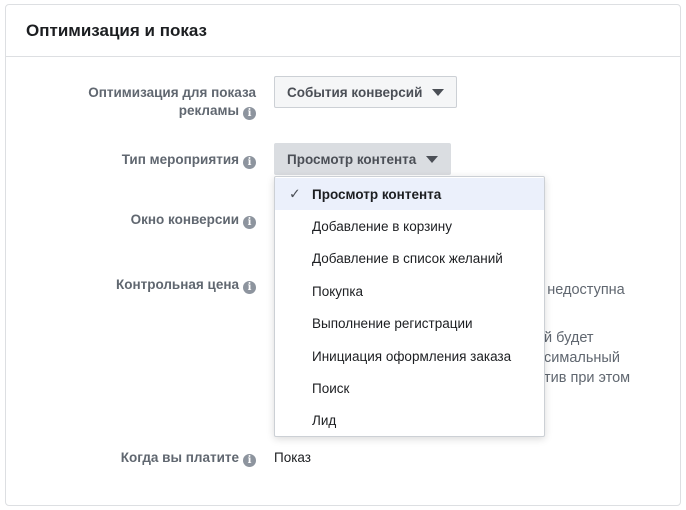 Image resolution: width=686 pixels, height=510 pixels. What do you see at coordinates (295, 193) in the screenshot?
I see `checkmark-icon: ✓` at bounding box center [295, 193].